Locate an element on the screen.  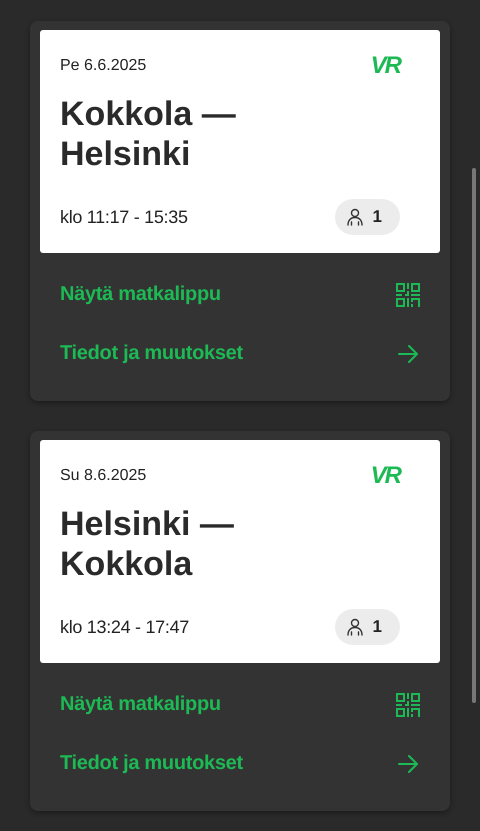
route-title: Helsinki — Kokkola is located at coordinates (147, 544).